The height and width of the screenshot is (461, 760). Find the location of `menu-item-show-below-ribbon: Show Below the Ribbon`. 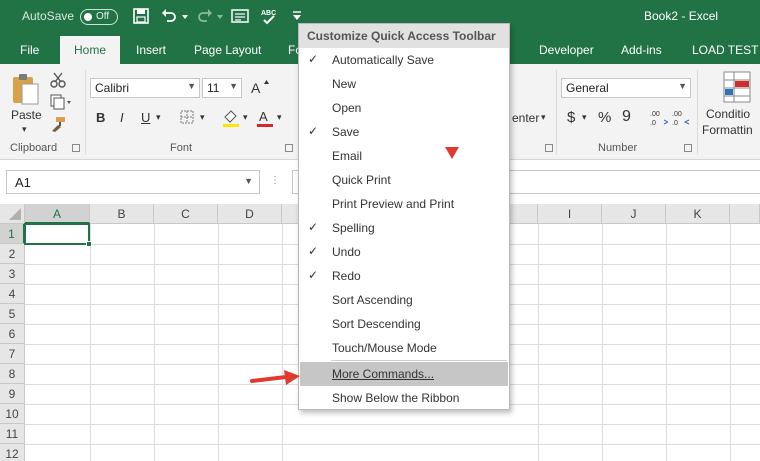

menu-item-show-below-ribbon: Show Below the Ribbon is located at coordinates (404, 398).